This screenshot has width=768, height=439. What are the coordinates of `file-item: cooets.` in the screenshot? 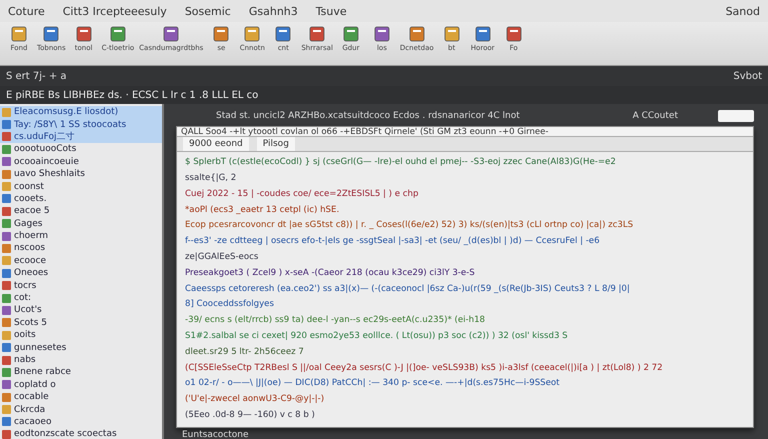 It's located at (81, 199).